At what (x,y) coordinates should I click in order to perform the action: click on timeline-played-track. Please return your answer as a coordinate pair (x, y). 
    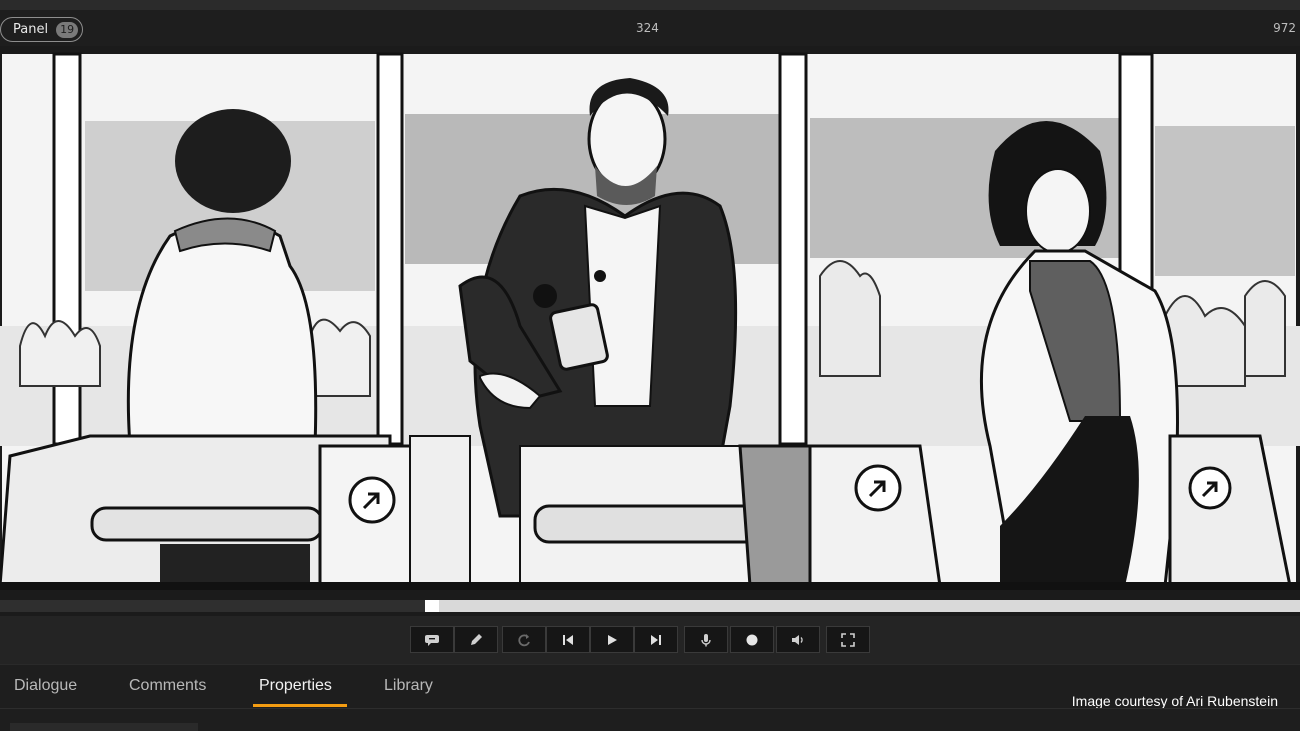
    Looking at the image, I should click on (212, 606).